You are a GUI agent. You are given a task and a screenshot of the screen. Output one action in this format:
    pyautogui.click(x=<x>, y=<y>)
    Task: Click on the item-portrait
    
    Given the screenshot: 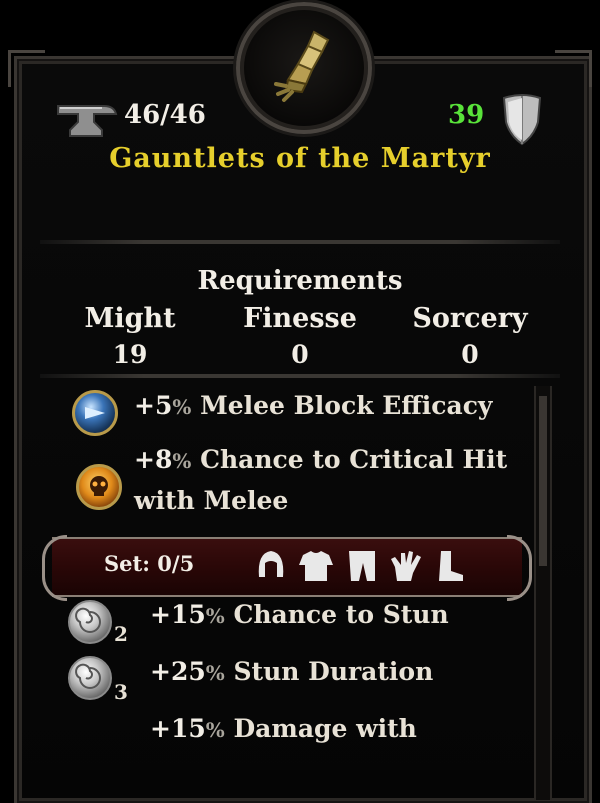 What is the action you would take?
    pyautogui.click(x=304, y=68)
    